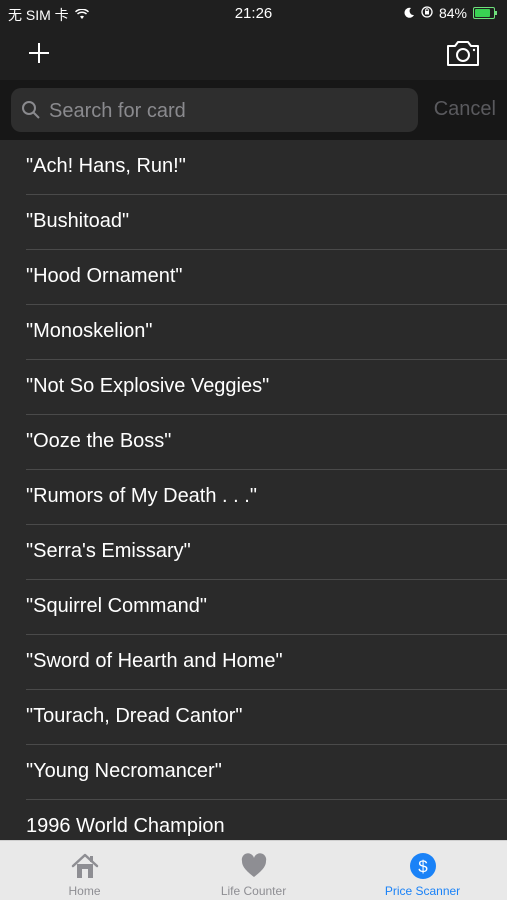 The height and width of the screenshot is (900, 507). What do you see at coordinates (84, 891) in the screenshot?
I see `tab-home-label: Home` at bounding box center [84, 891].